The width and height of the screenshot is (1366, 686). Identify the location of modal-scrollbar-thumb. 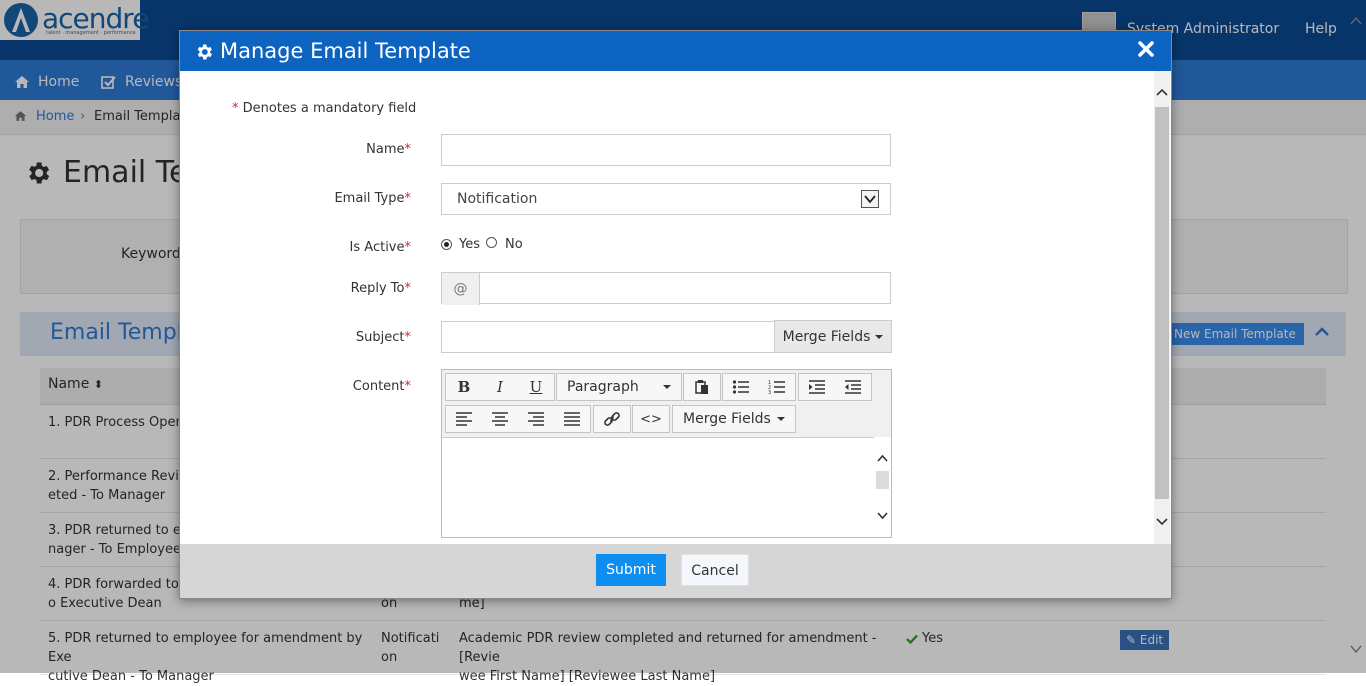
(1162, 303).